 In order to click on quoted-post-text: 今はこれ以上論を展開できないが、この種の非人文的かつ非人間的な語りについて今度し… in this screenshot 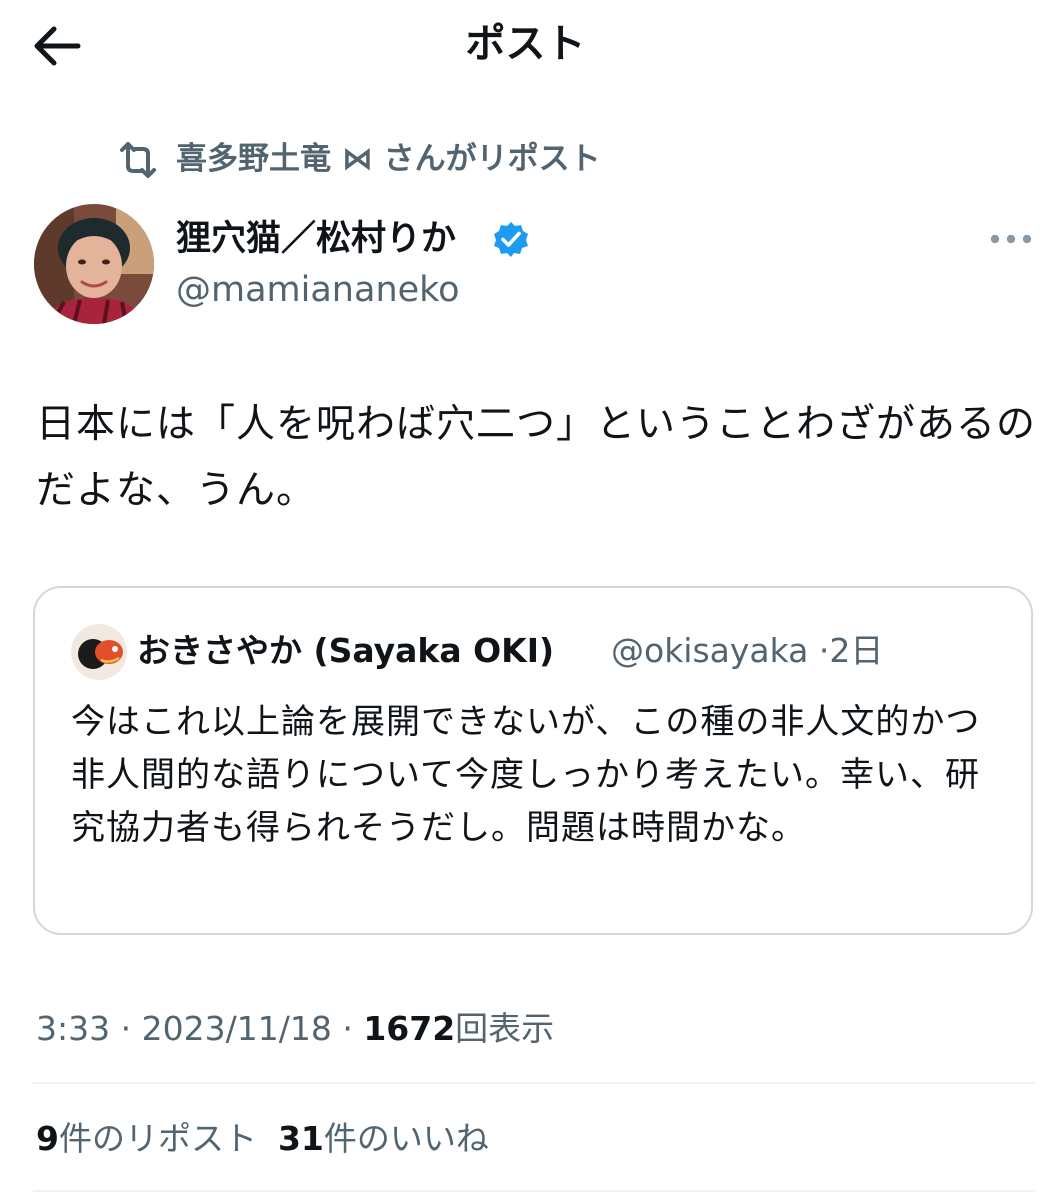, I will do `click(526, 775)`.